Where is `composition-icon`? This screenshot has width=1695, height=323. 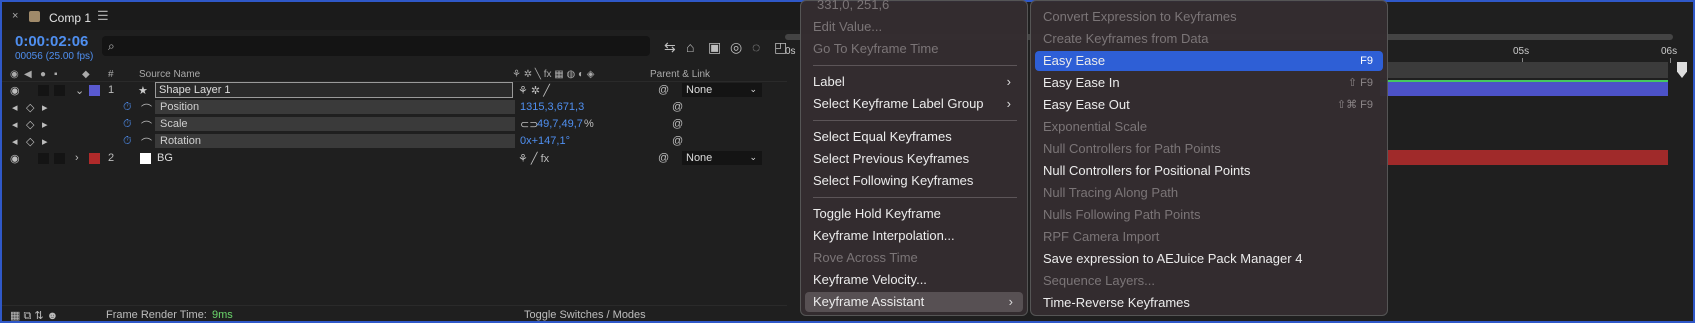 composition-icon is located at coordinates (34, 16).